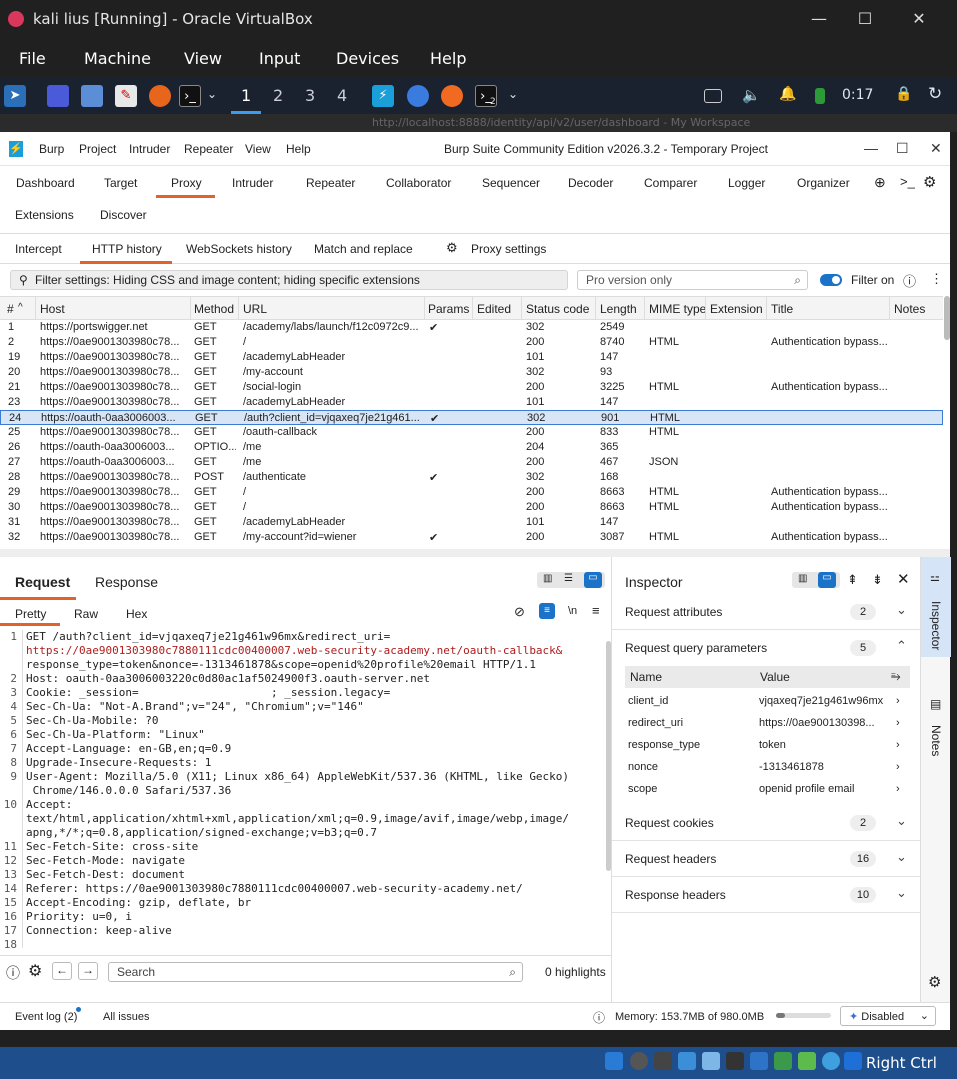 The width and height of the screenshot is (957, 1079). I want to click on workspace-1: 1, so click(246, 95).